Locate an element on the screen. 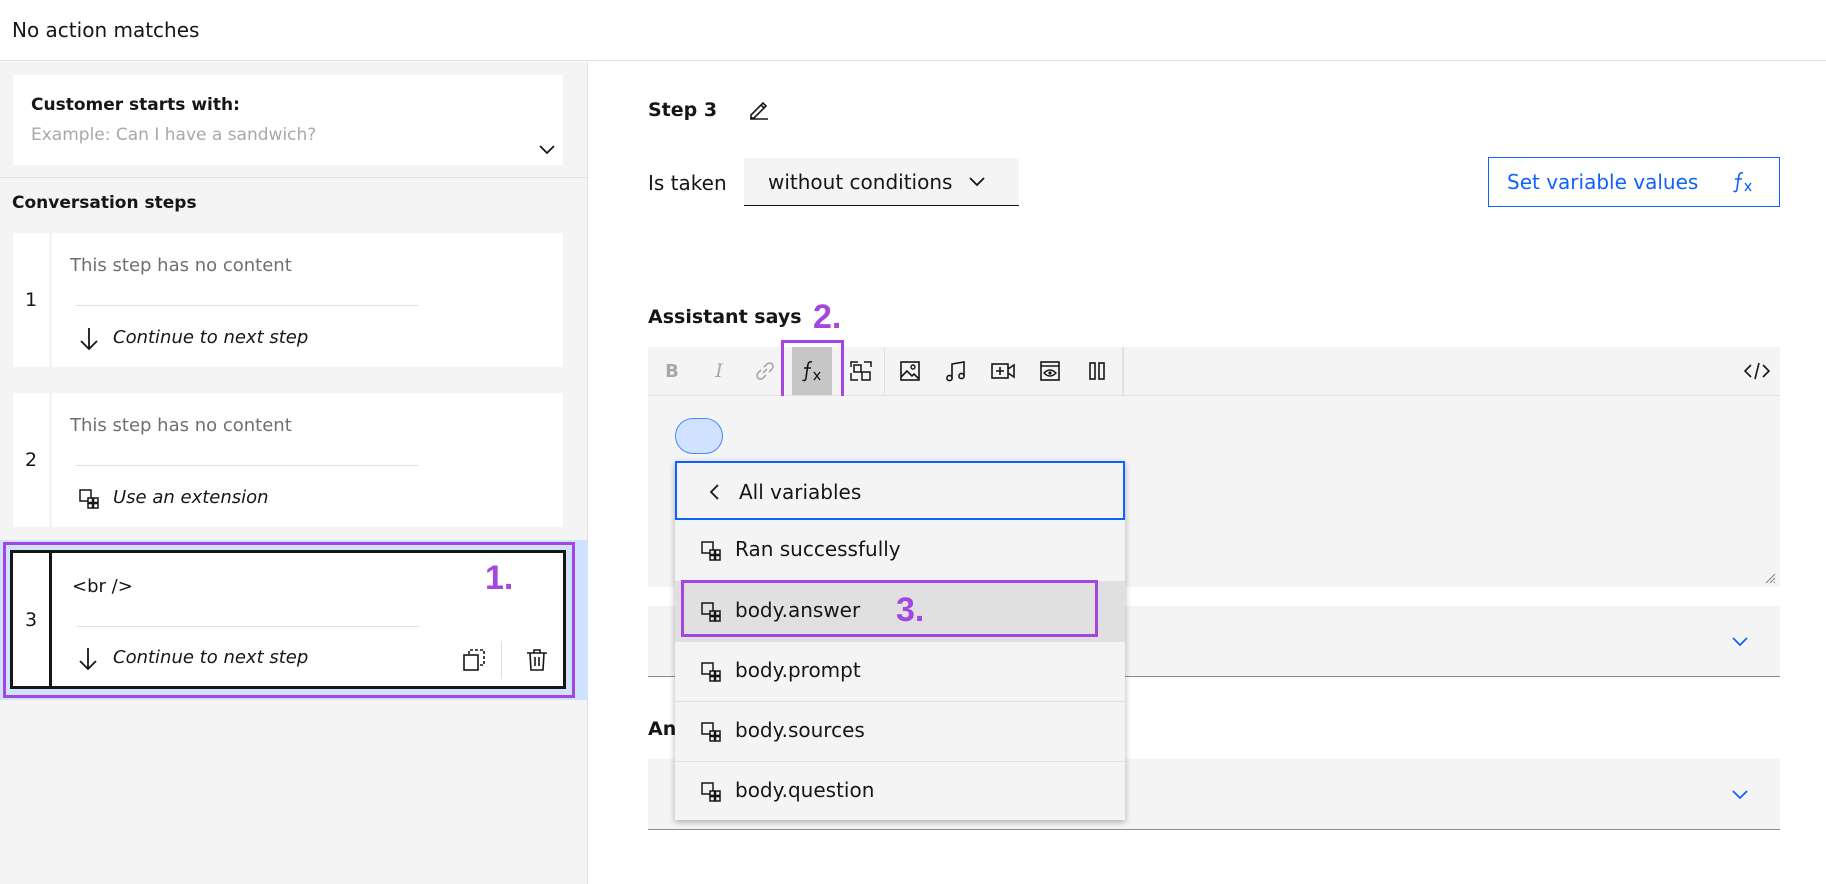 The width and height of the screenshot is (1826, 884). set-variable-values-button: Set variable values is located at coordinates (1634, 182).